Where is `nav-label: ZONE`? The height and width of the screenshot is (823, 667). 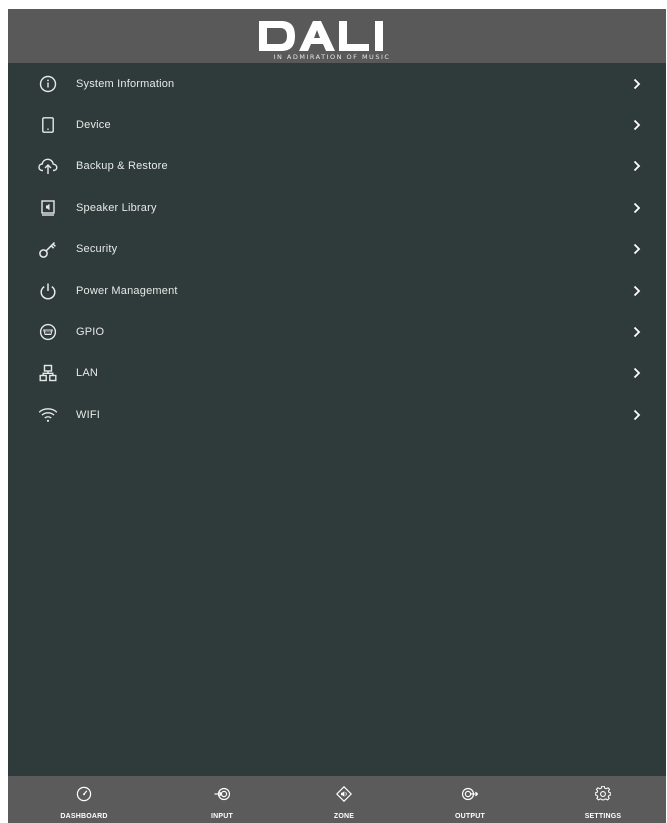 nav-label: ZONE is located at coordinates (344, 816).